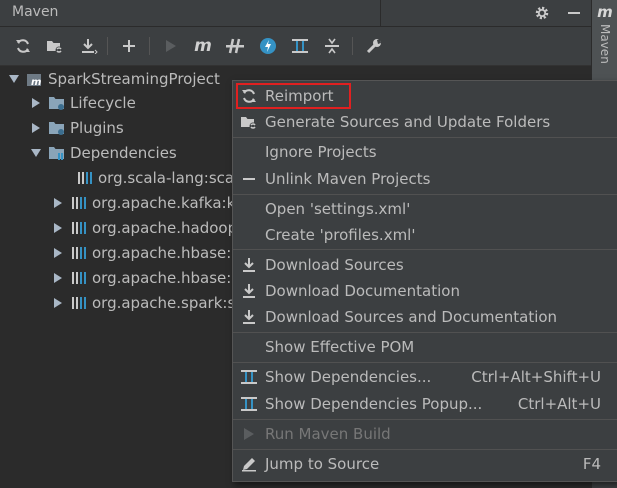 The height and width of the screenshot is (488, 617). I want to click on menu-item-generate-sources: Generate Sources and Update Folders, so click(425, 122).